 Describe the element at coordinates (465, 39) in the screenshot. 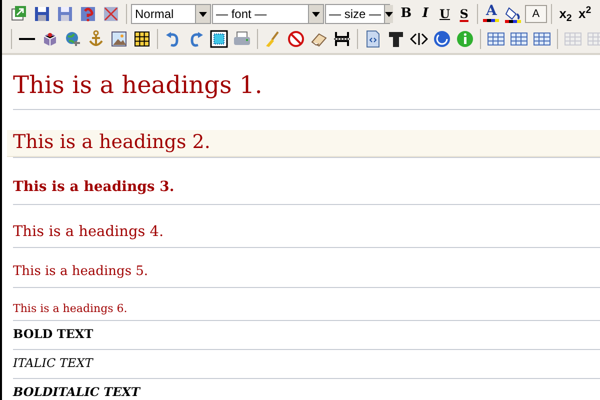

I see `info-icon` at that location.